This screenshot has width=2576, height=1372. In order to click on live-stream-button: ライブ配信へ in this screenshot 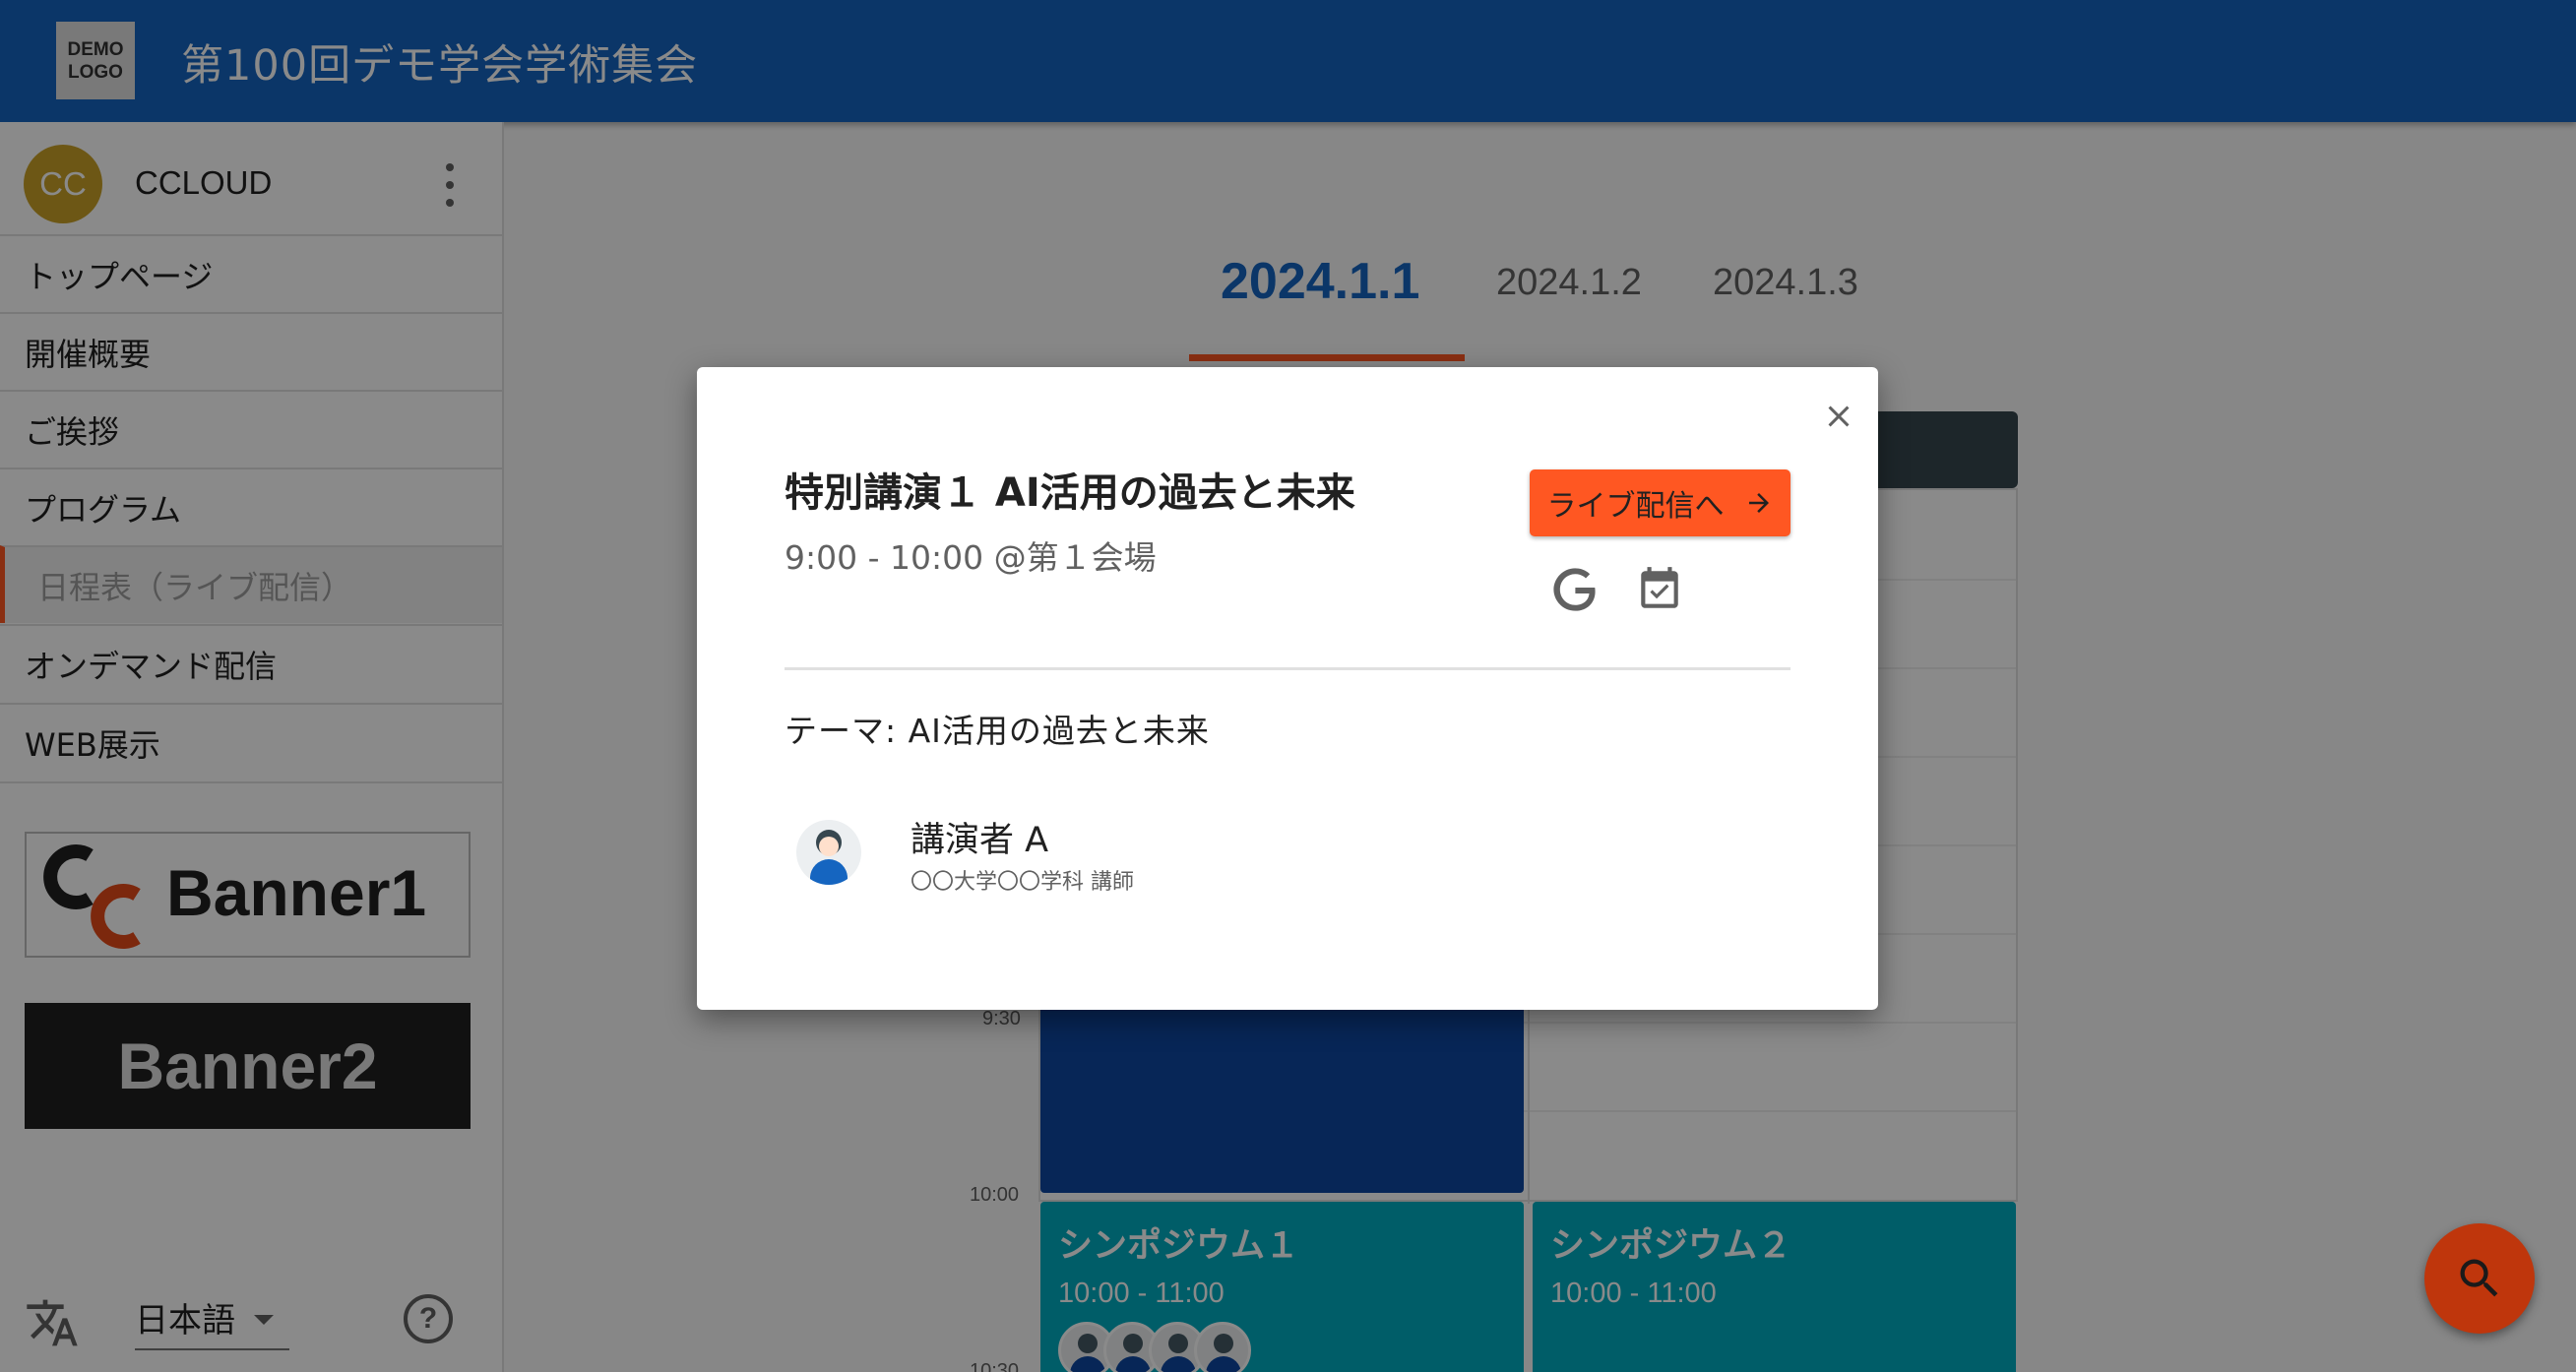, I will do `click(1660, 503)`.